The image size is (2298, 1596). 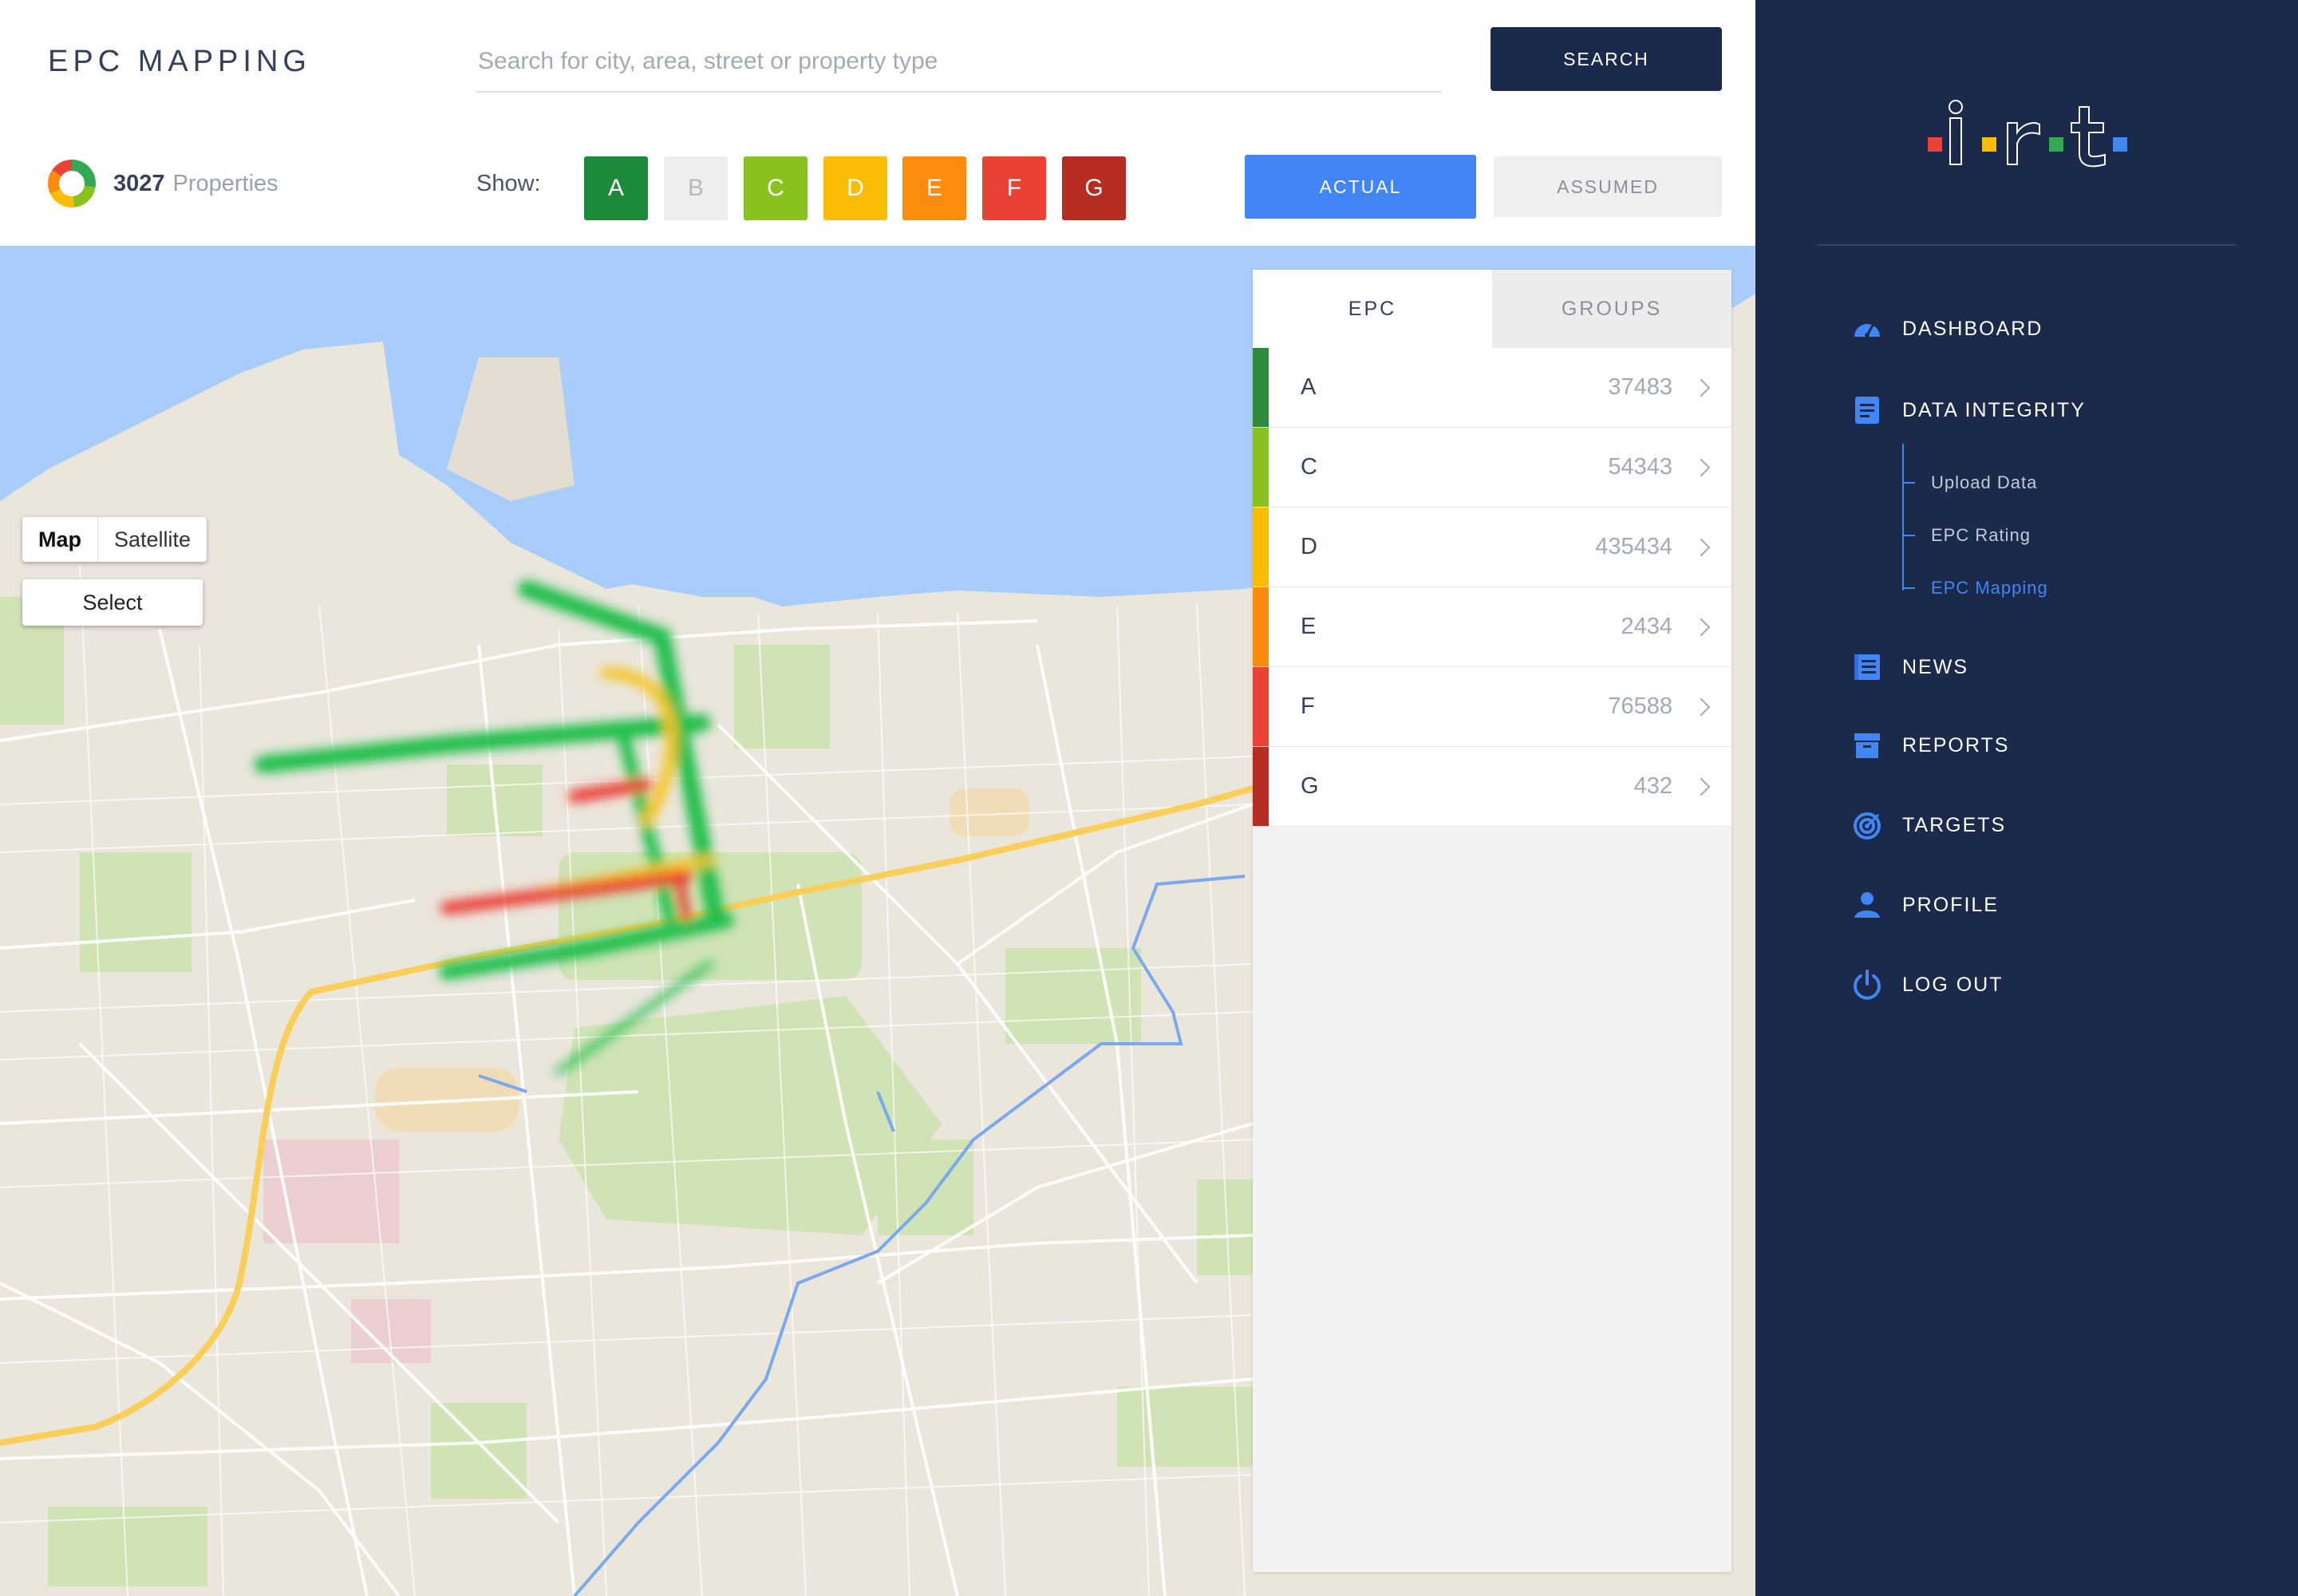 What do you see at coordinates (509, 183) in the screenshot?
I see `show-label: Show:` at bounding box center [509, 183].